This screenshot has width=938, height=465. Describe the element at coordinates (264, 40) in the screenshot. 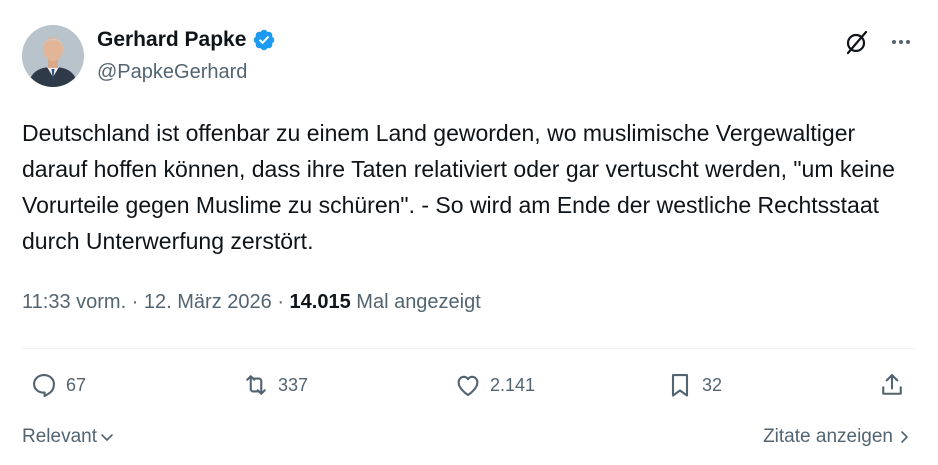

I see `verified-badge-icon` at that location.